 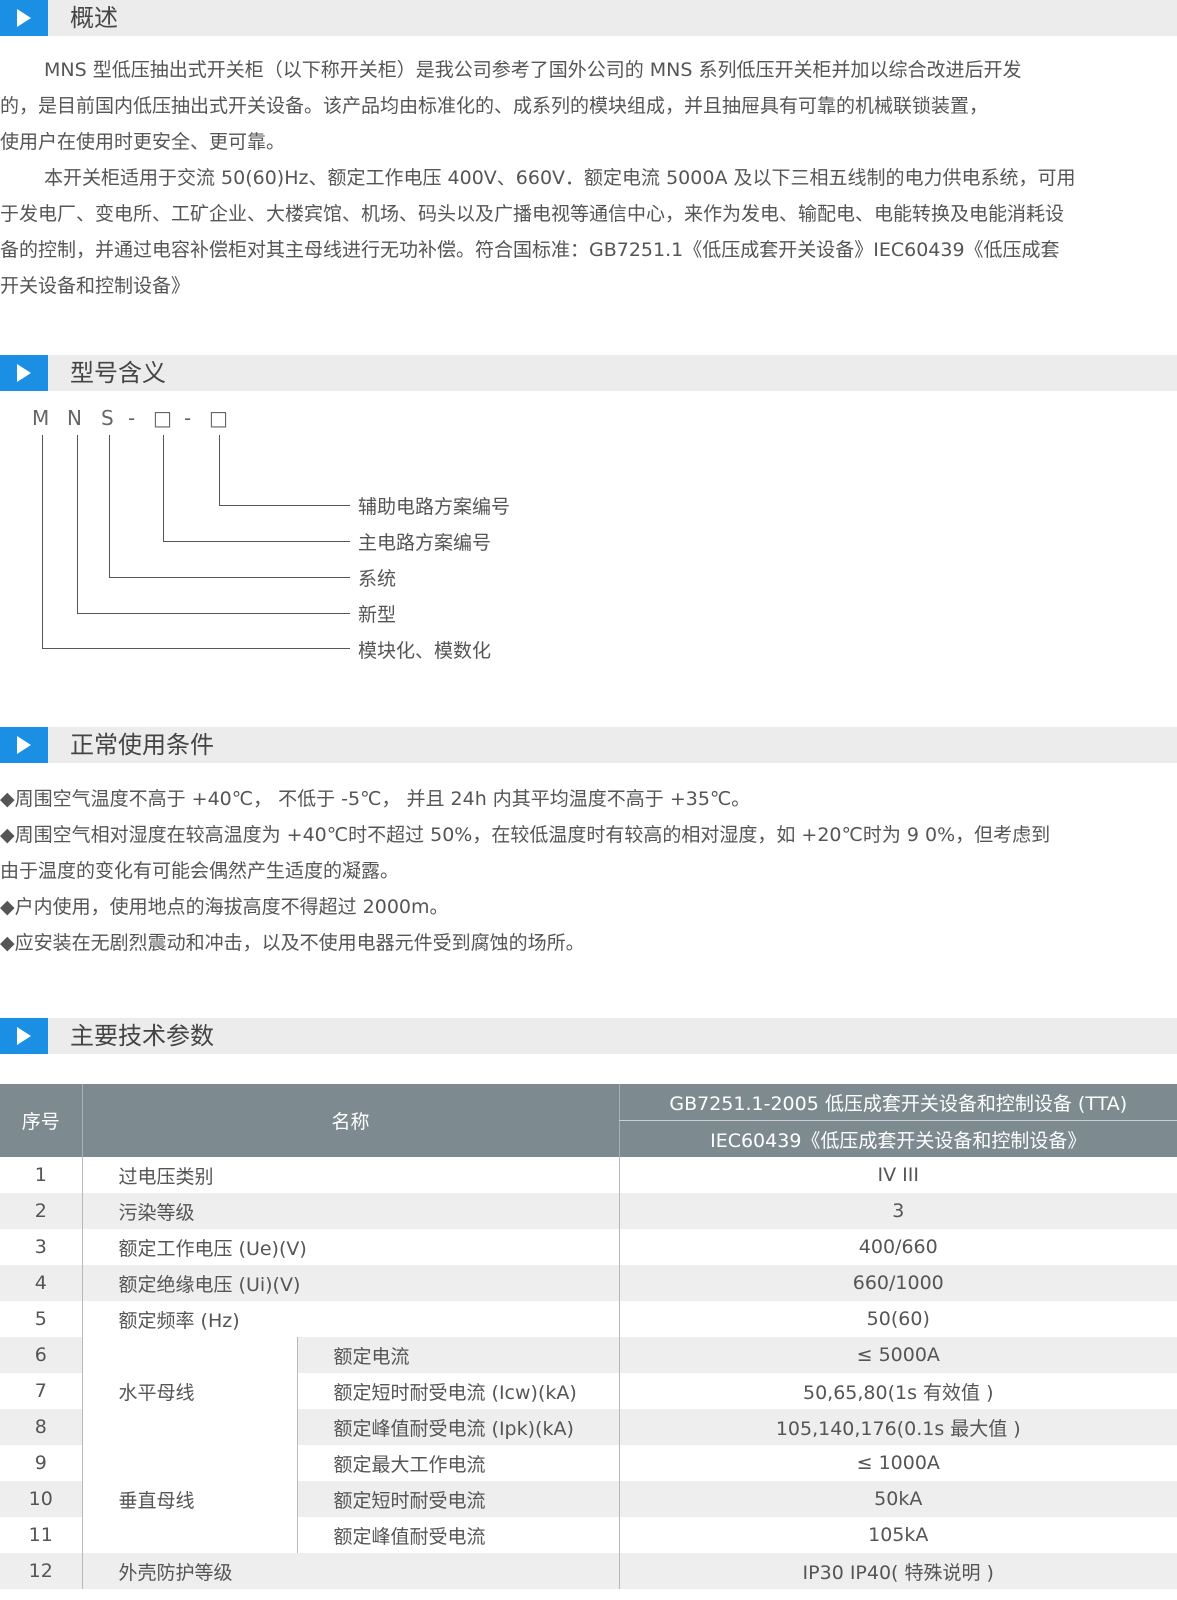 I want to click on cell-value: IP30 IP40( 特殊说明 ), so click(x=897, y=1571).